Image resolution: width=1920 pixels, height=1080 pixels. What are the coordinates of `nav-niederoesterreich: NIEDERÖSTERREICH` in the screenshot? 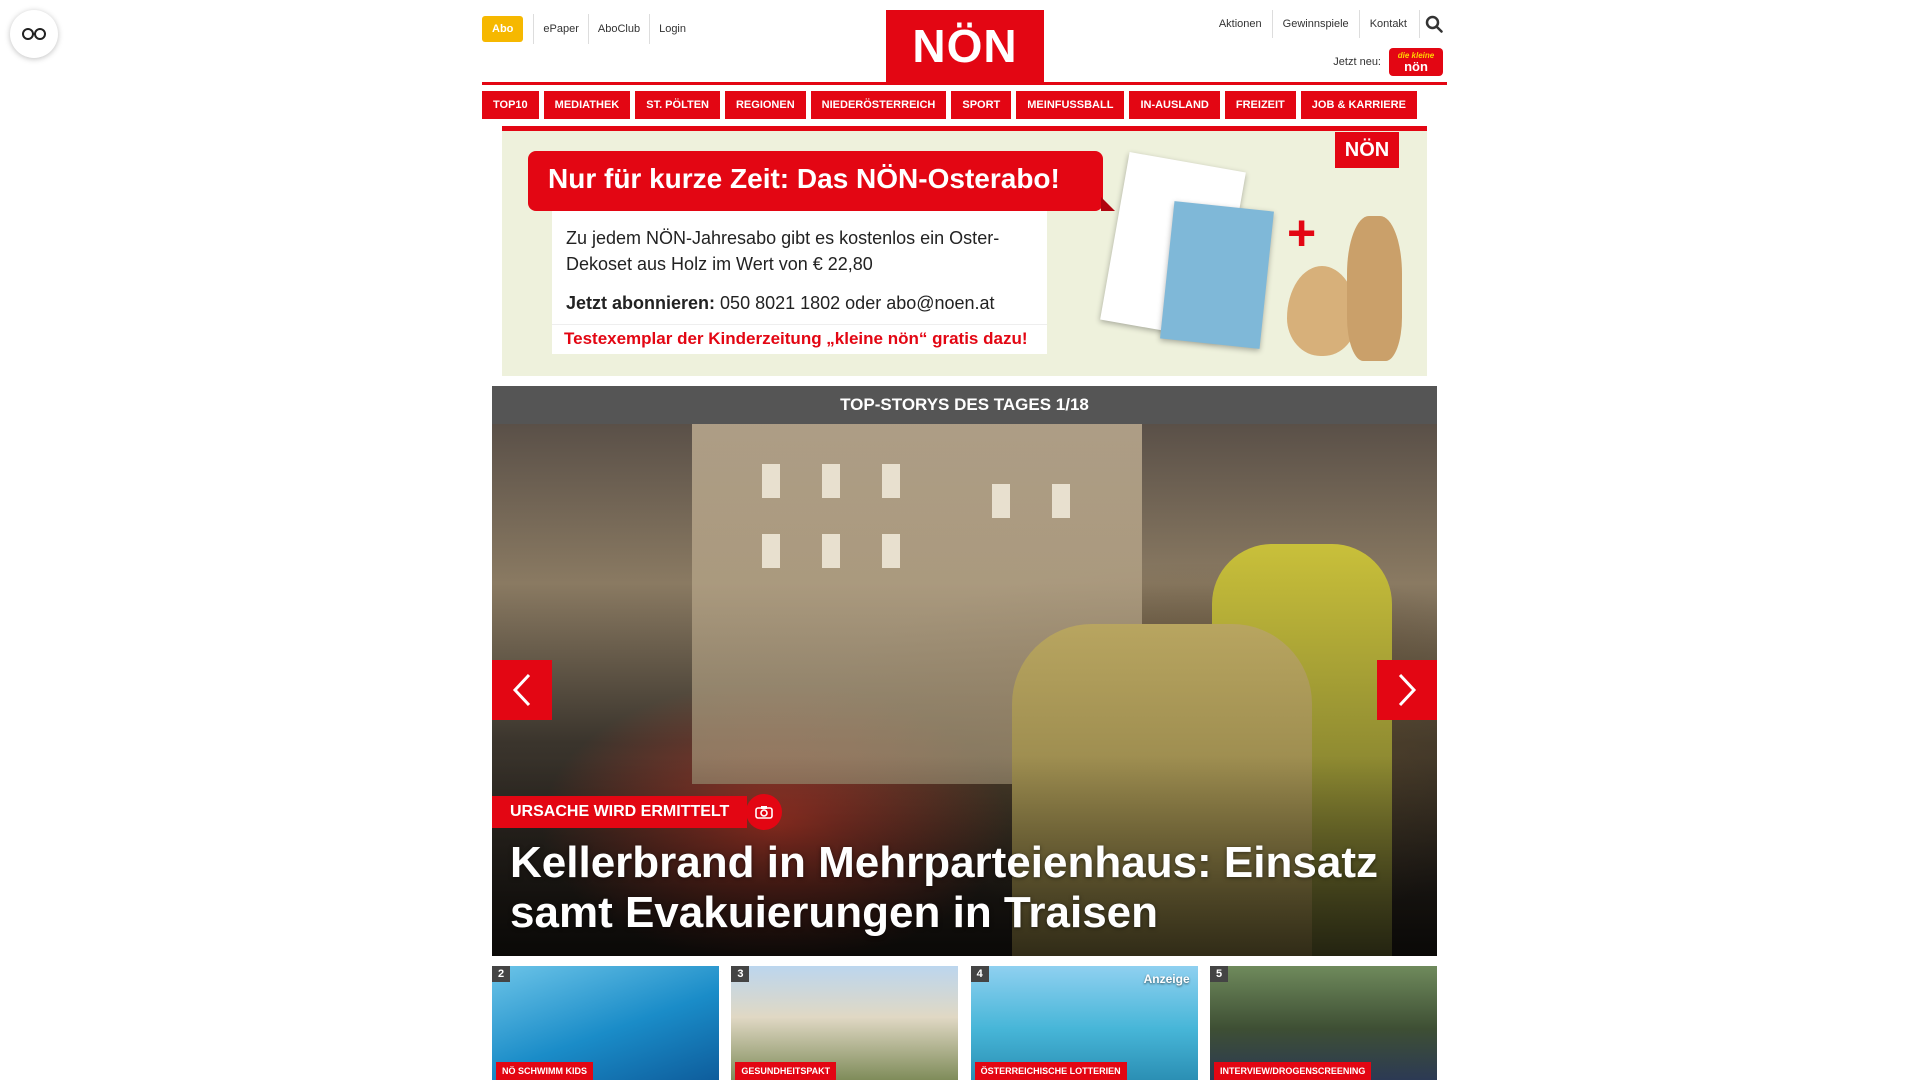 It's located at (878, 105).